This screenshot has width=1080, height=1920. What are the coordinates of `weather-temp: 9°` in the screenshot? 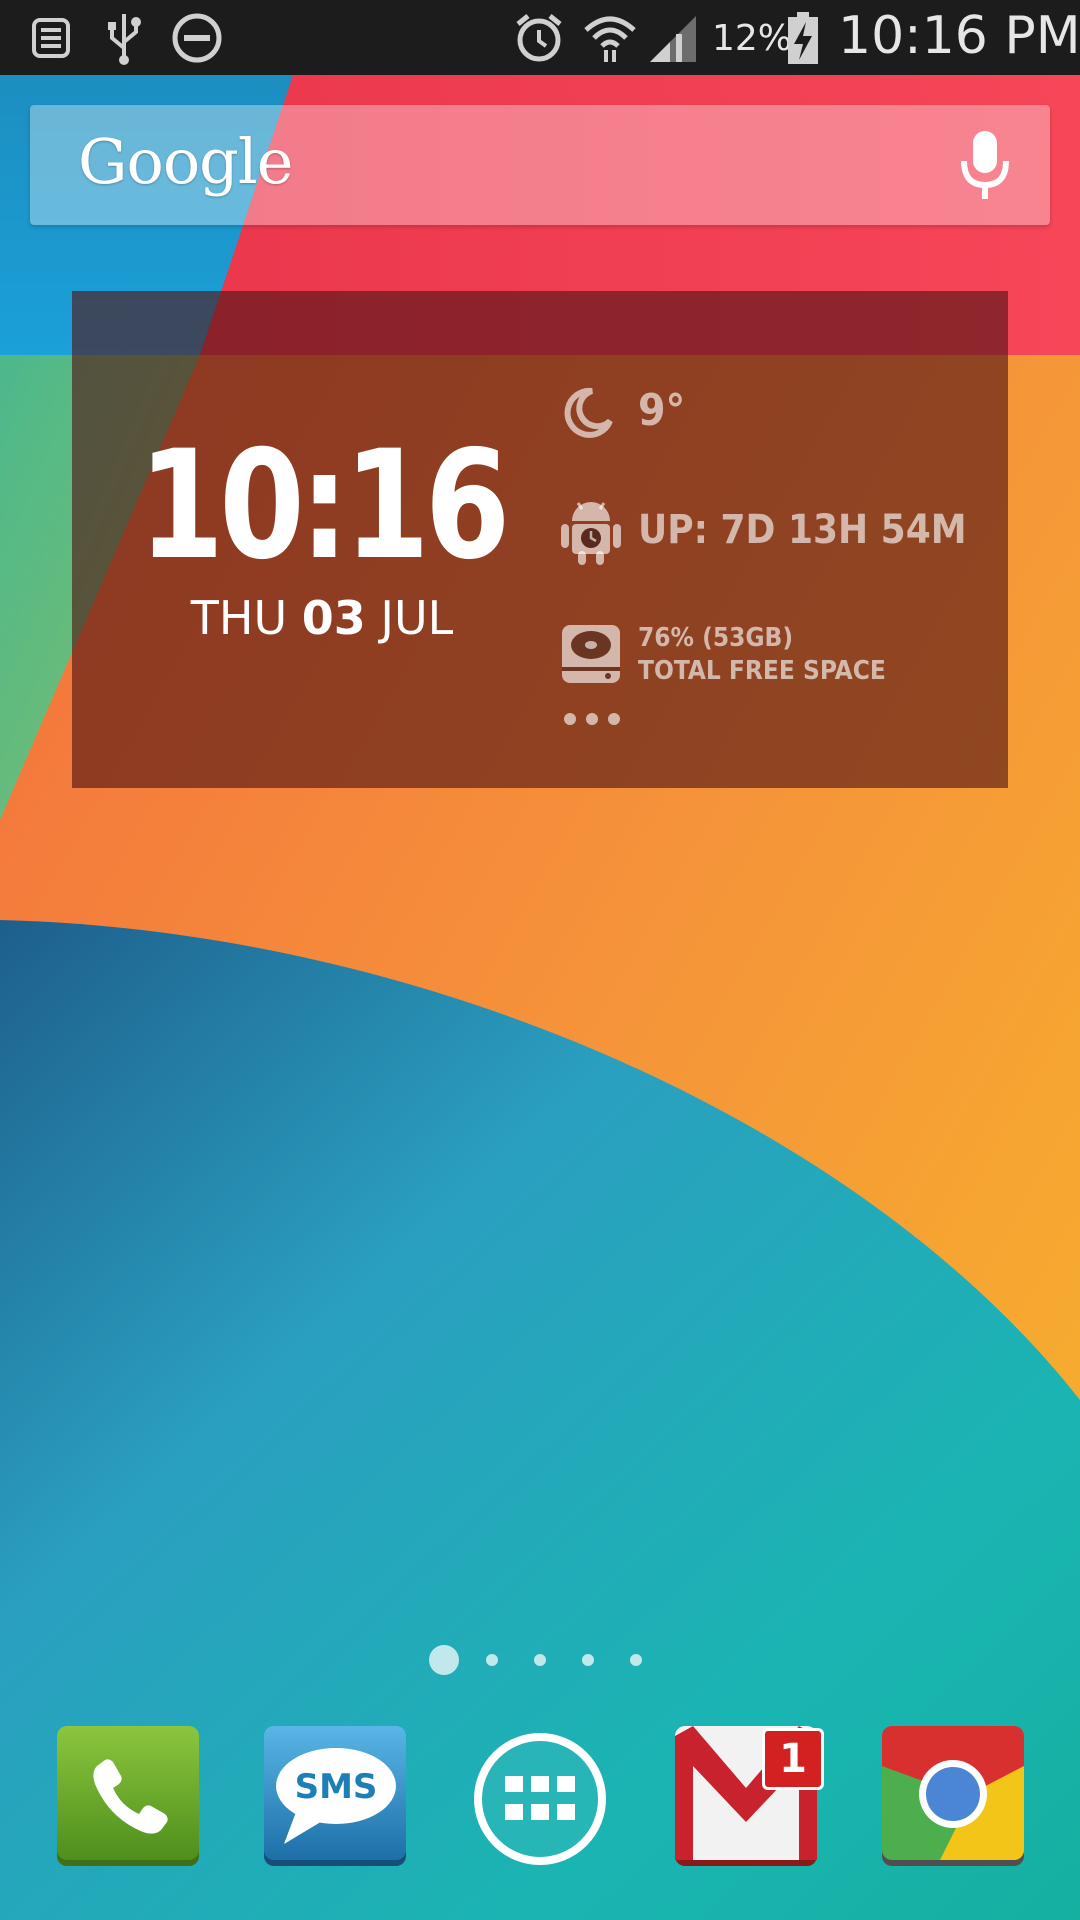 It's located at (662, 410).